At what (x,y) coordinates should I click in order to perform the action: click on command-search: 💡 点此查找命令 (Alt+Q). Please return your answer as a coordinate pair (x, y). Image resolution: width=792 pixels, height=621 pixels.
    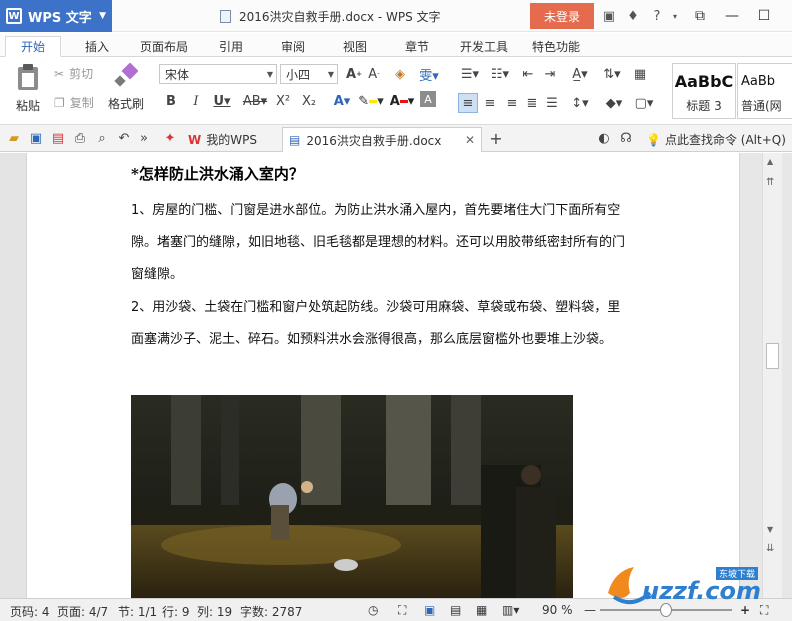
    Looking at the image, I should click on (716, 139).